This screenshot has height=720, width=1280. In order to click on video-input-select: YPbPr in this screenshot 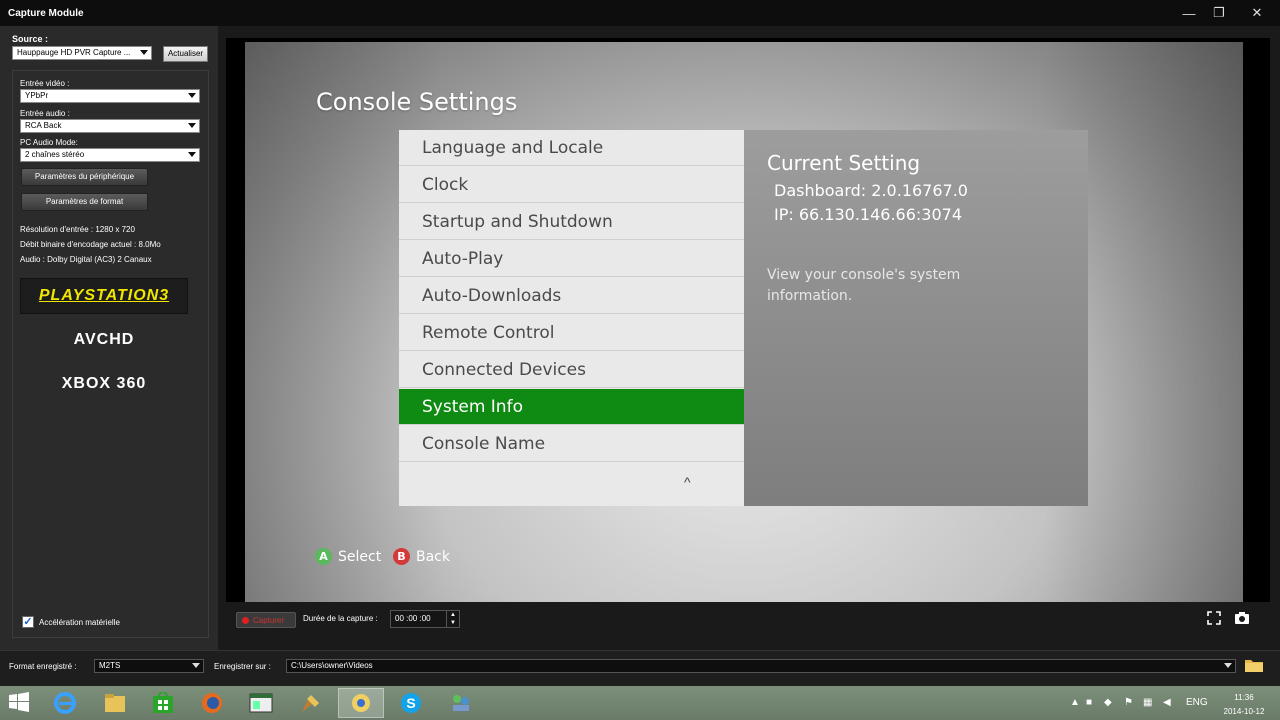, I will do `click(110, 96)`.